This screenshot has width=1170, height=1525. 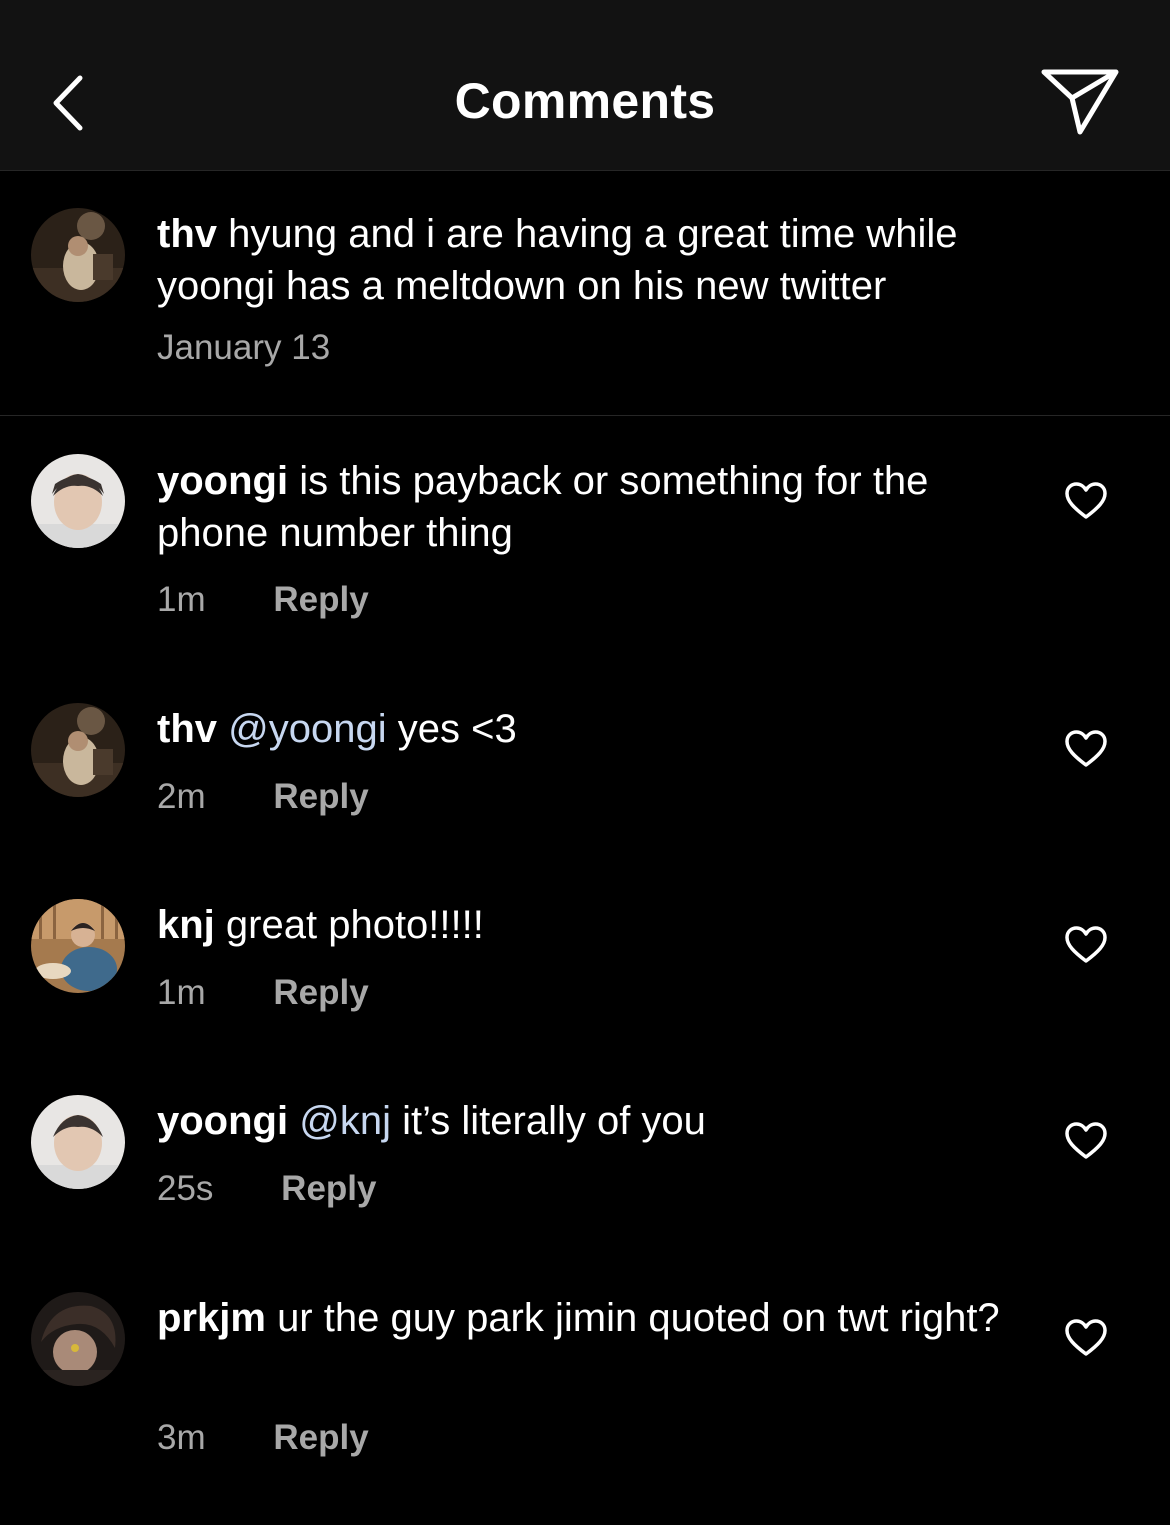 I want to click on comment-time: 25s, so click(x=185, y=1188).